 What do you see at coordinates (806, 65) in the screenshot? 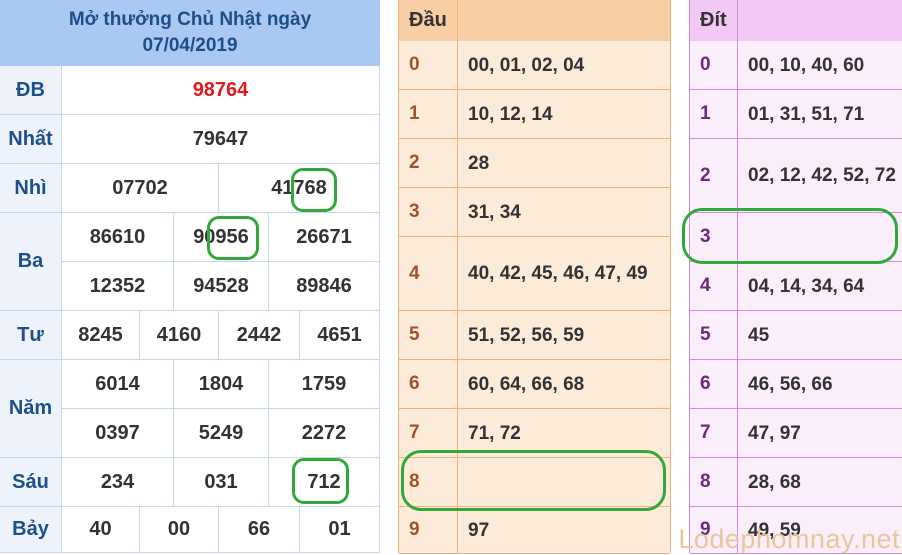
I see `dit-value: 00, 10, 40, 60` at bounding box center [806, 65].